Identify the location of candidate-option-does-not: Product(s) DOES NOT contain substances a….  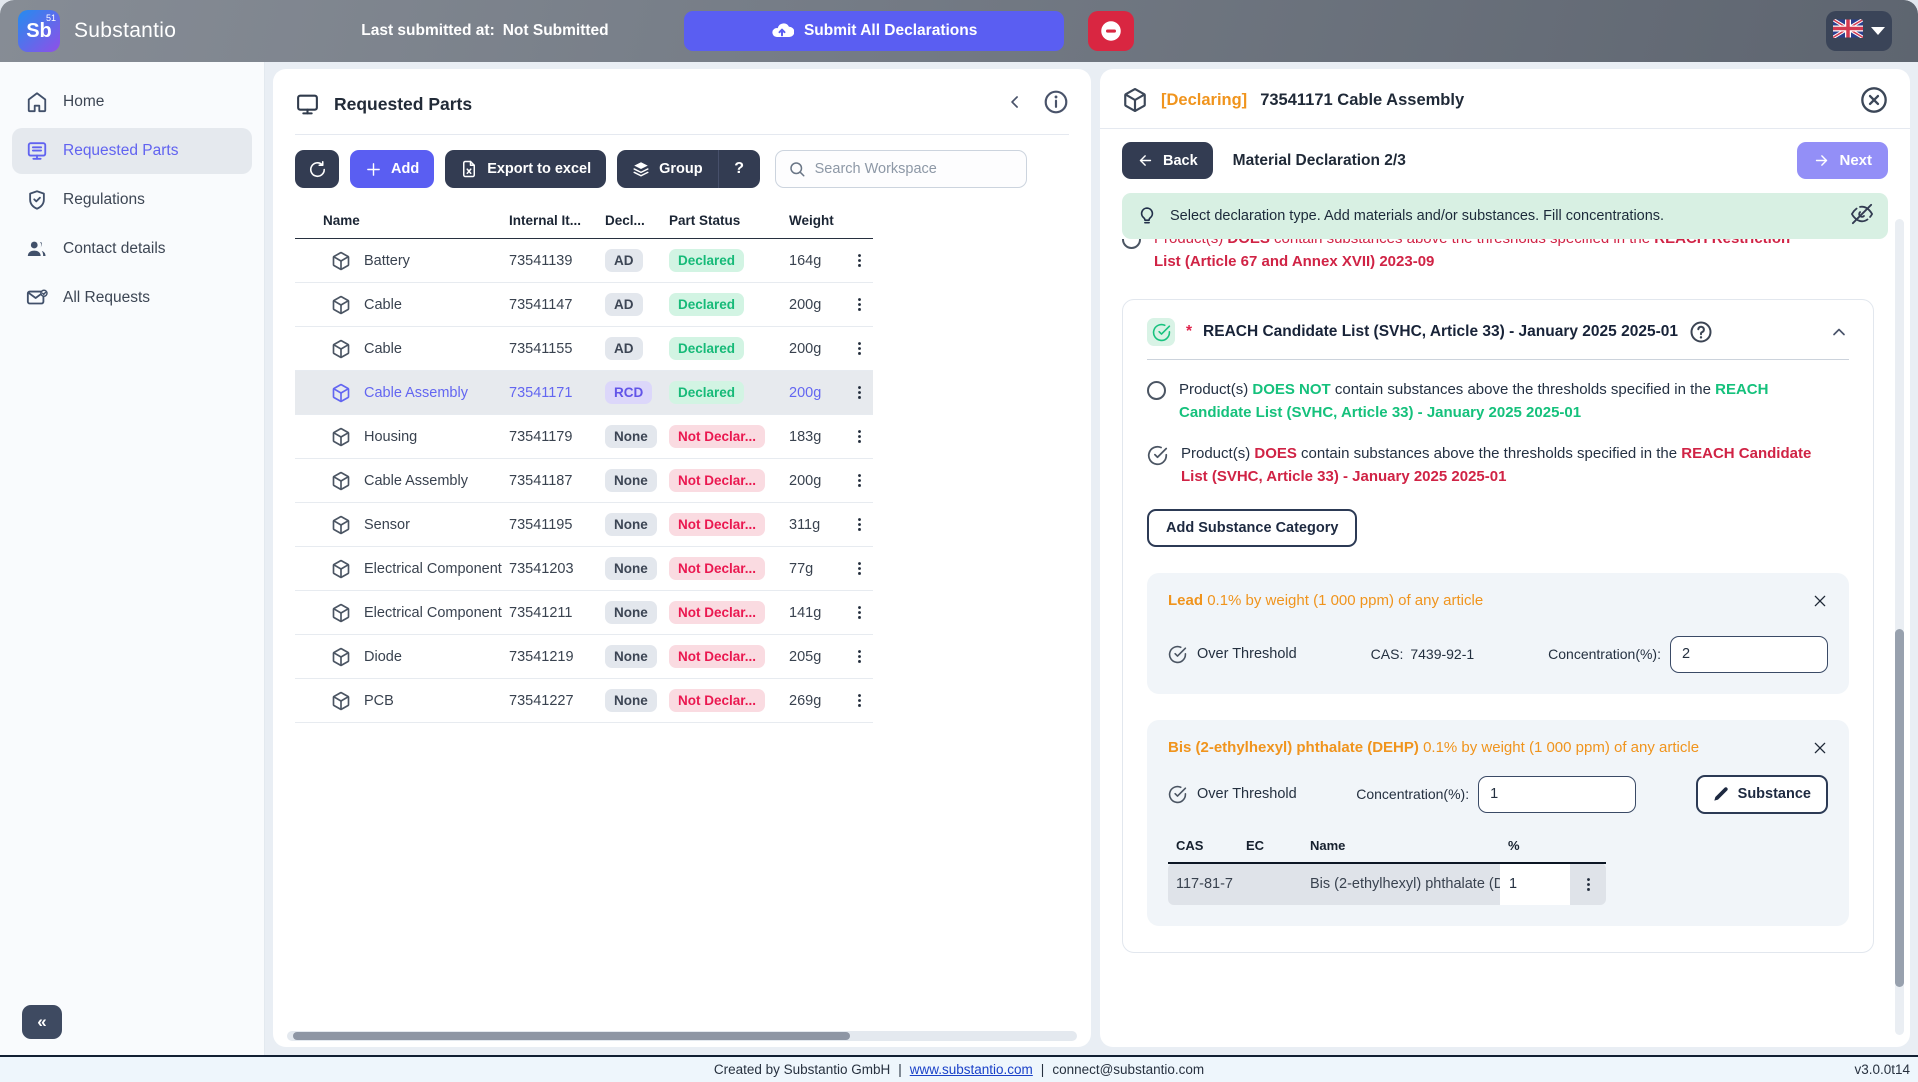
(1492, 401).